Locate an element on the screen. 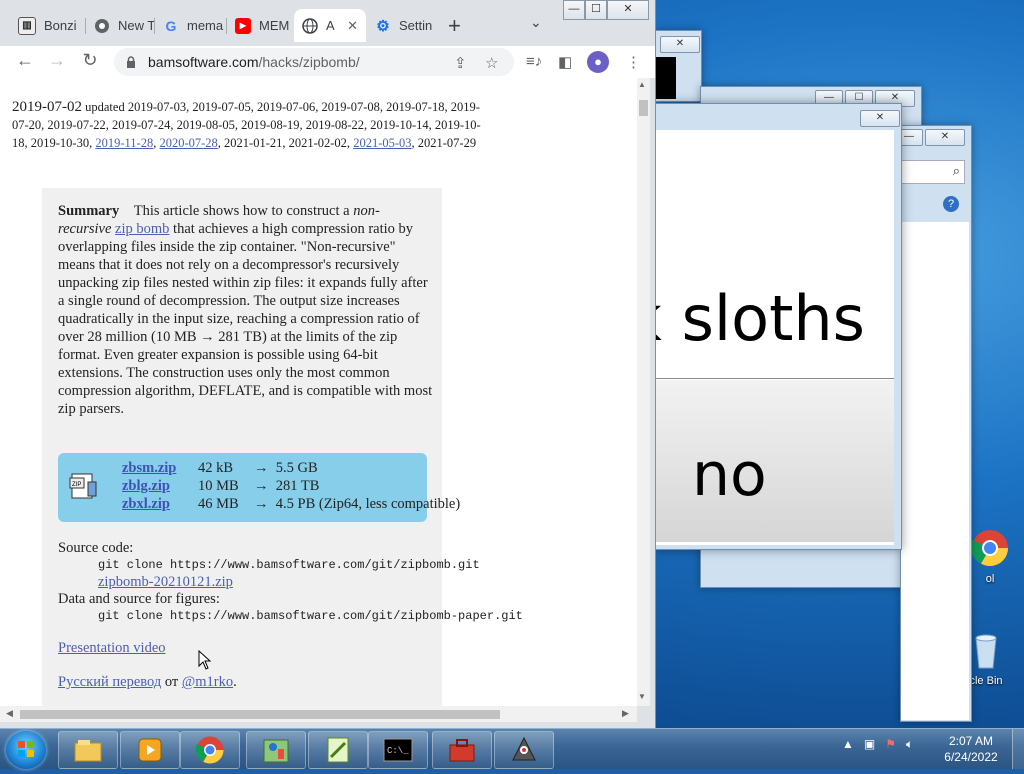  zip-bomb-link: zip bomb is located at coordinates (142, 229).